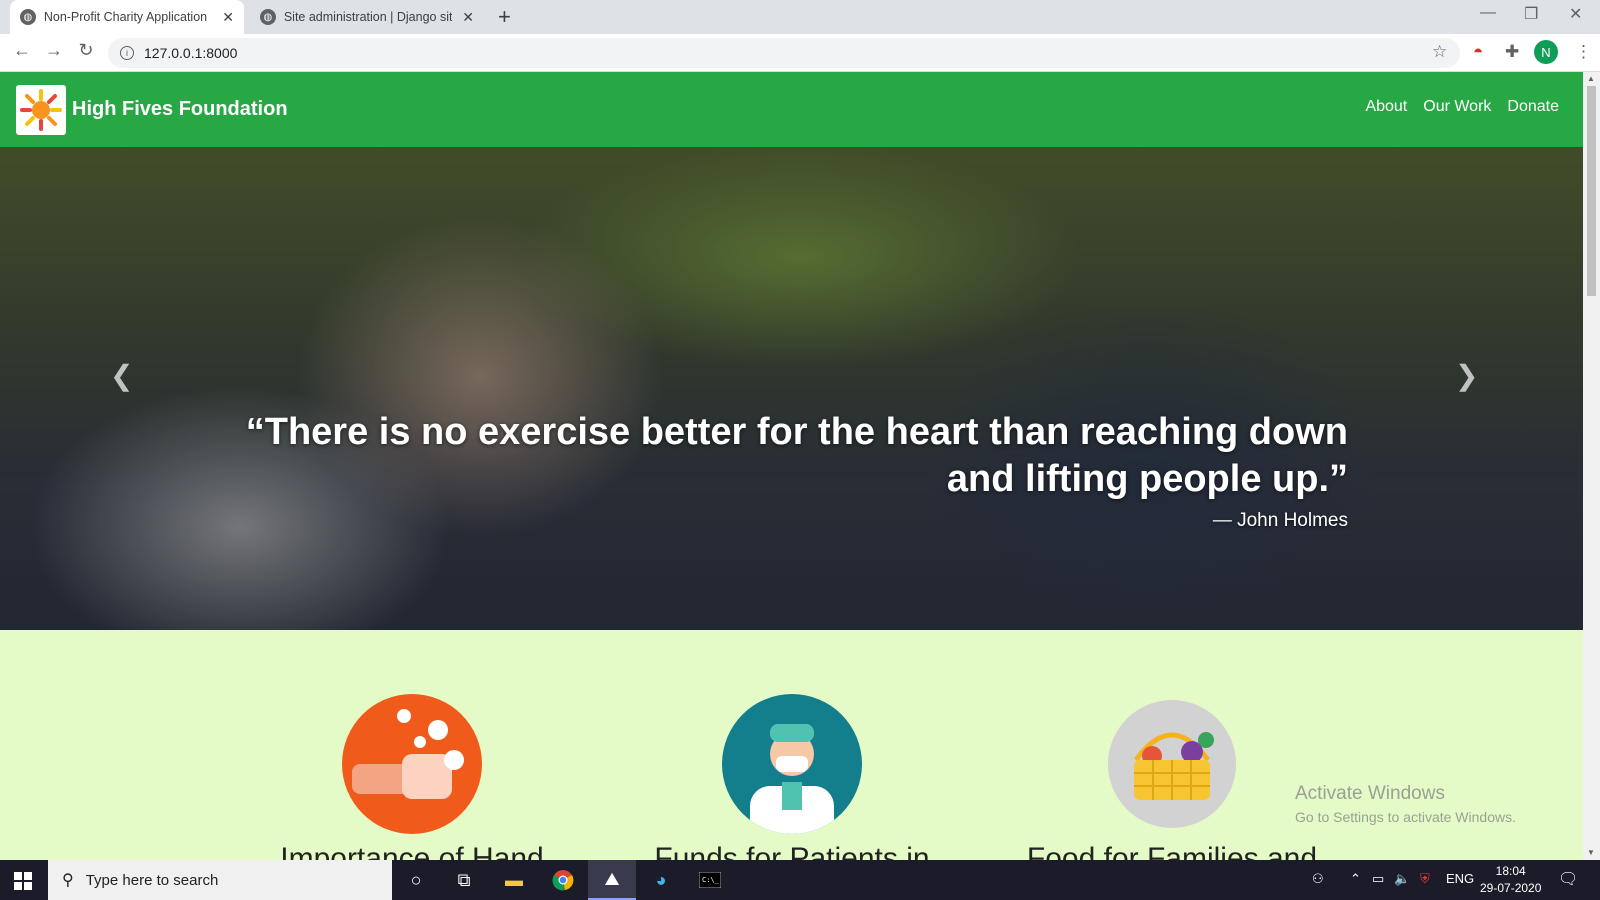  What do you see at coordinates (1531, 14) in the screenshot?
I see `restore-icon: ❐` at bounding box center [1531, 14].